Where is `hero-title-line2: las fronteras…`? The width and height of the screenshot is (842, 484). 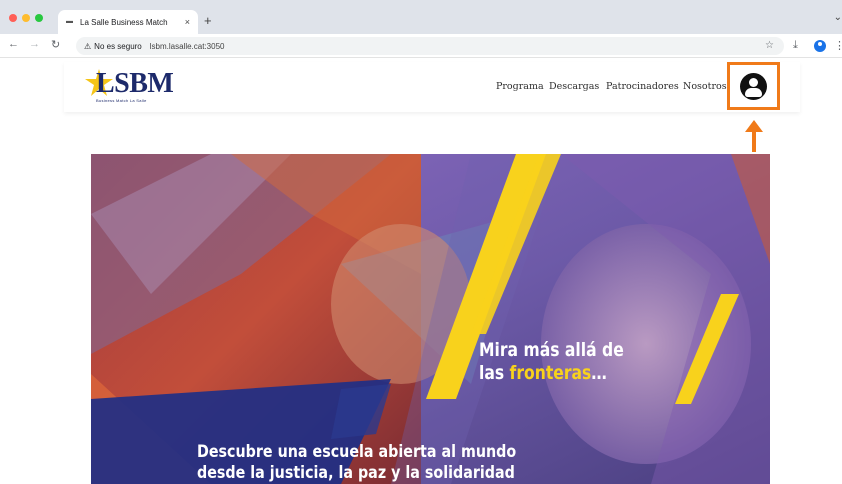
hero-title-line2: las fronteras… is located at coordinates (543, 373).